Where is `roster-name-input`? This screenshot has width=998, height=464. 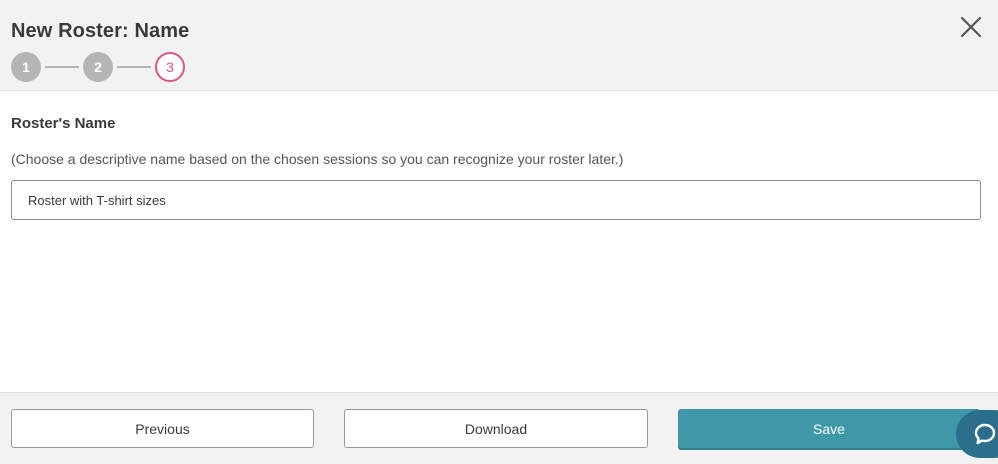 roster-name-input is located at coordinates (496, 200).